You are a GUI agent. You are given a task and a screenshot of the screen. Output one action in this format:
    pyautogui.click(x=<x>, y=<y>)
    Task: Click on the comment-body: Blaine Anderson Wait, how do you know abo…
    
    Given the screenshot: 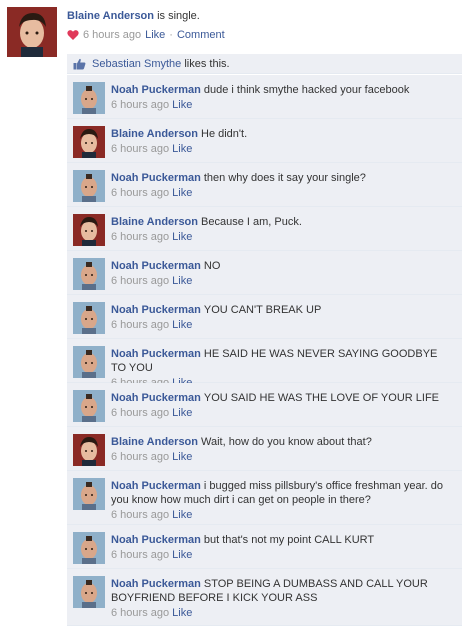 What is the action you would take?
    pyautogui.click(x=282, y=449)
    